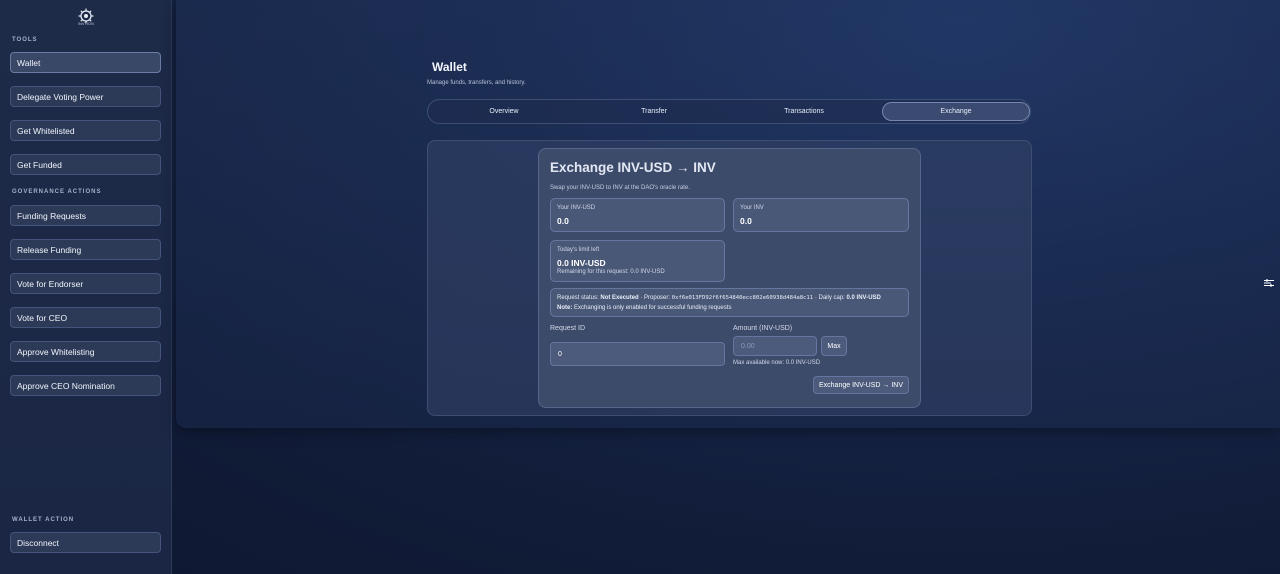 The image size is (1280, 574). What do you see at coordinates (581, 263) in the screenshot?
I see `daily-limit-value: 0.0 INV-USD` at bounding box center [581, 263].